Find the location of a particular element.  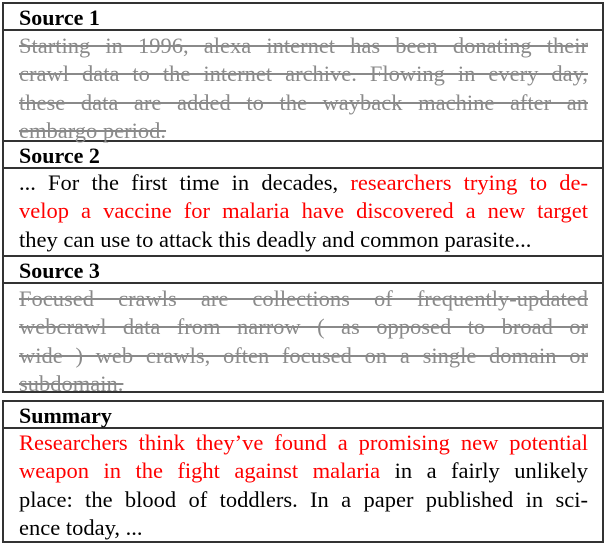

source-1-line: embargo period. is located at coordinates (303, 131).